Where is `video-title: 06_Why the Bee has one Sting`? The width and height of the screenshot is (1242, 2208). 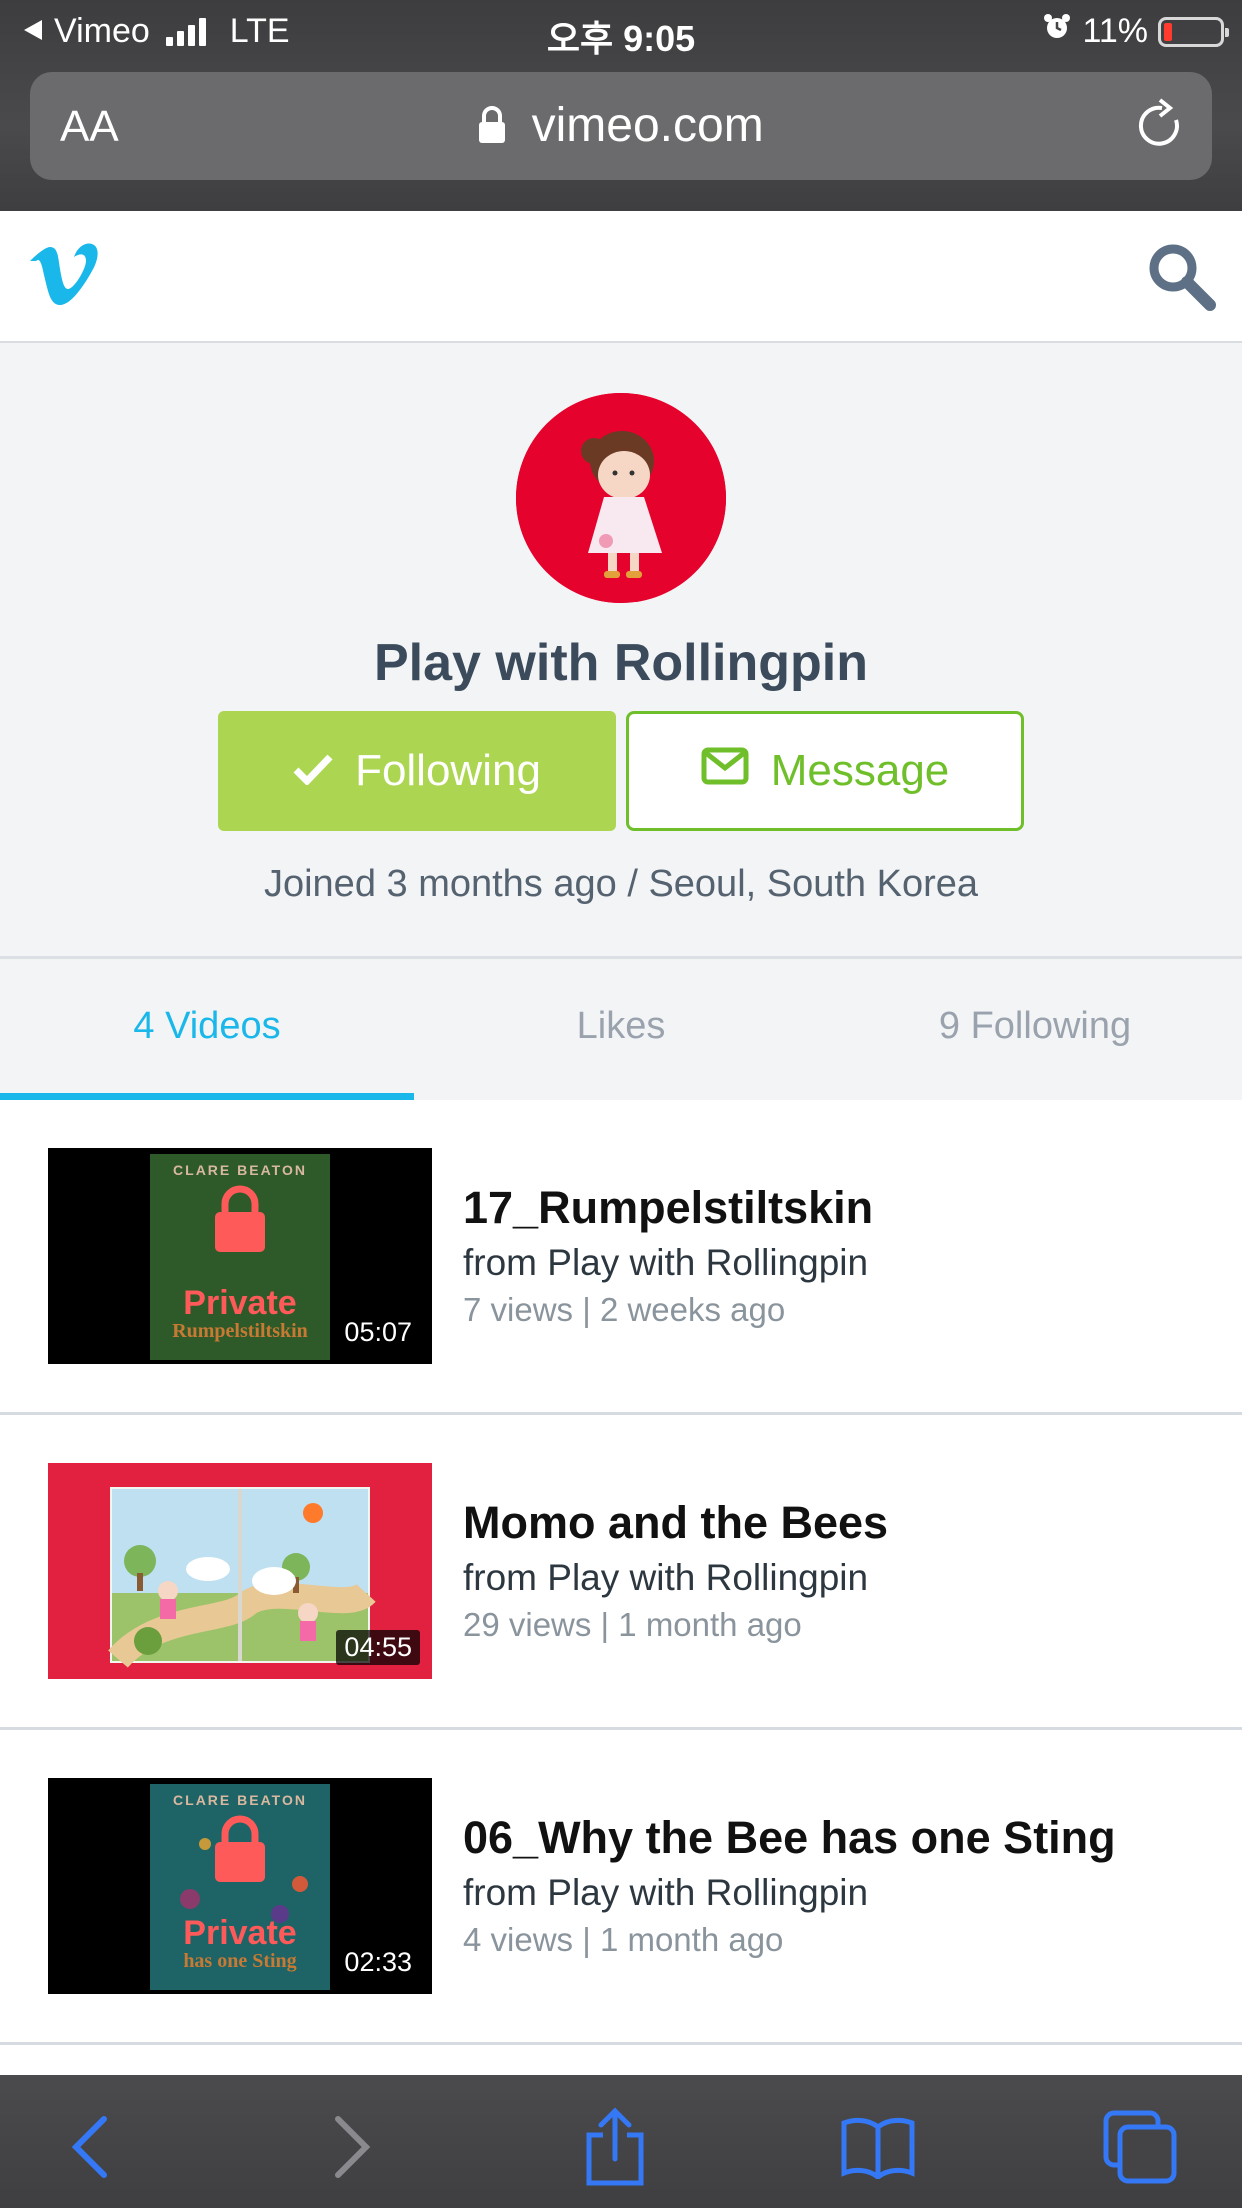
video-title: 06_Why the Bee has one Sting is located at coordinates (842, 1838).